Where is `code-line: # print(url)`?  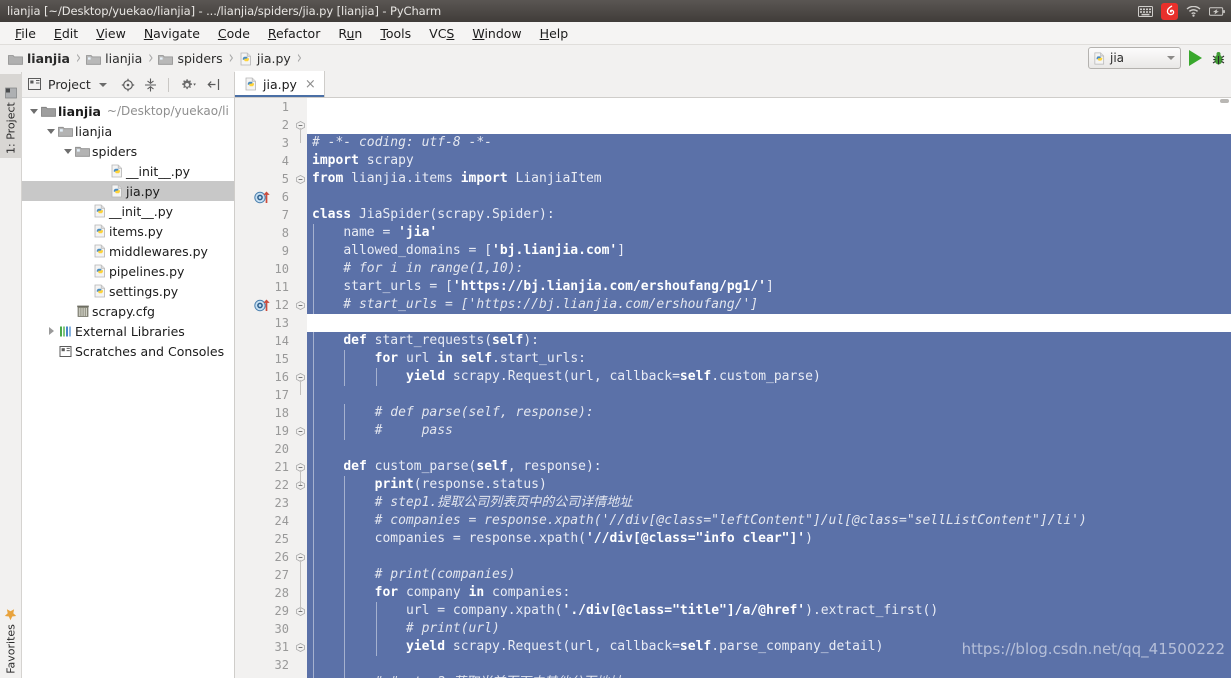
code-line: # print(url) is located at coordinates (769, 629).